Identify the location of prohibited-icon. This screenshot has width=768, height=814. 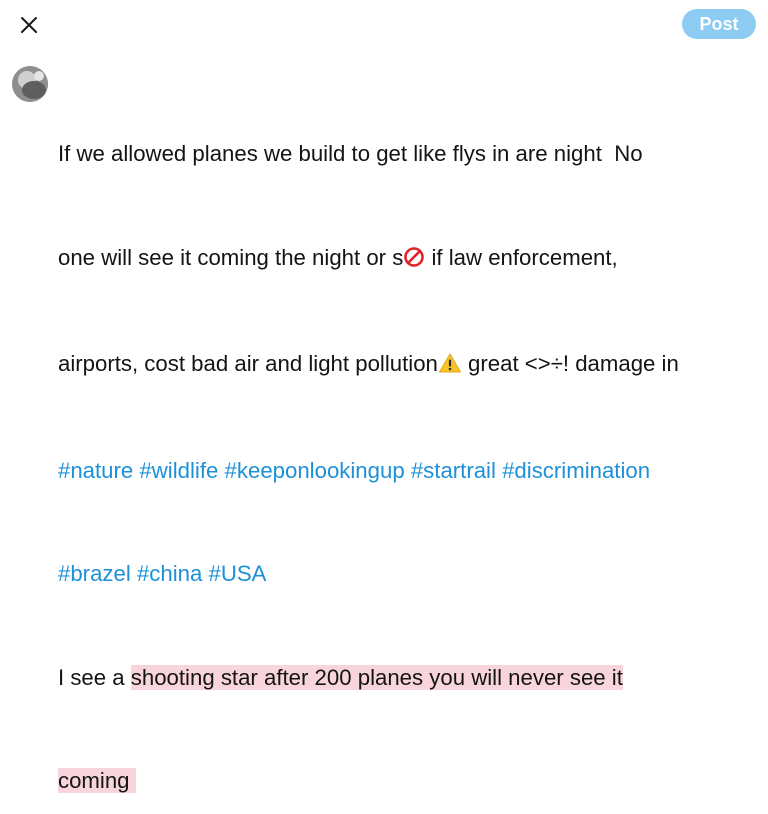
(414, 261).